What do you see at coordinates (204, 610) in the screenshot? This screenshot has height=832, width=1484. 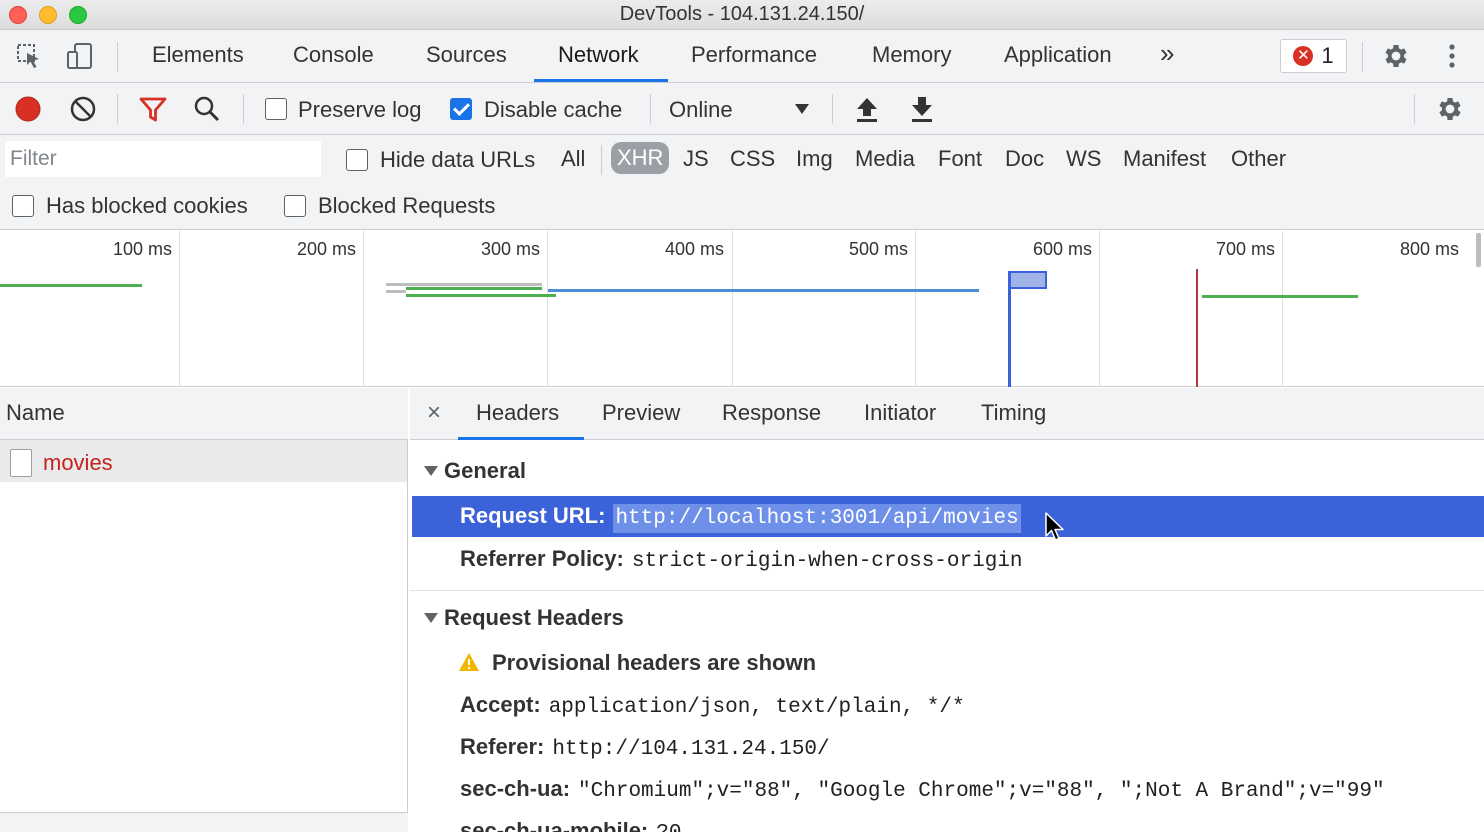 I see `request-list-panel: Name movies` at bounding box center [204, 610].